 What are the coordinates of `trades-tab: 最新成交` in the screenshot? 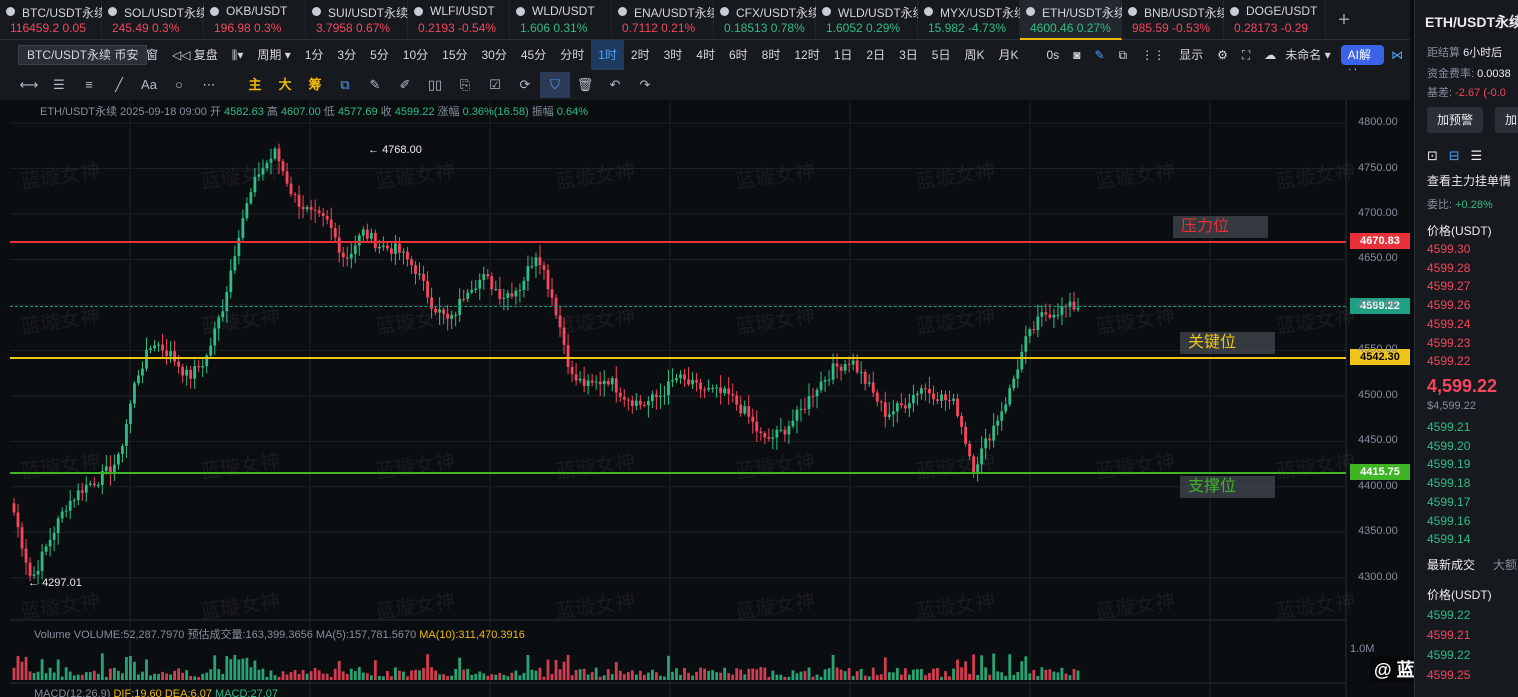 It's located at (1451, 564).